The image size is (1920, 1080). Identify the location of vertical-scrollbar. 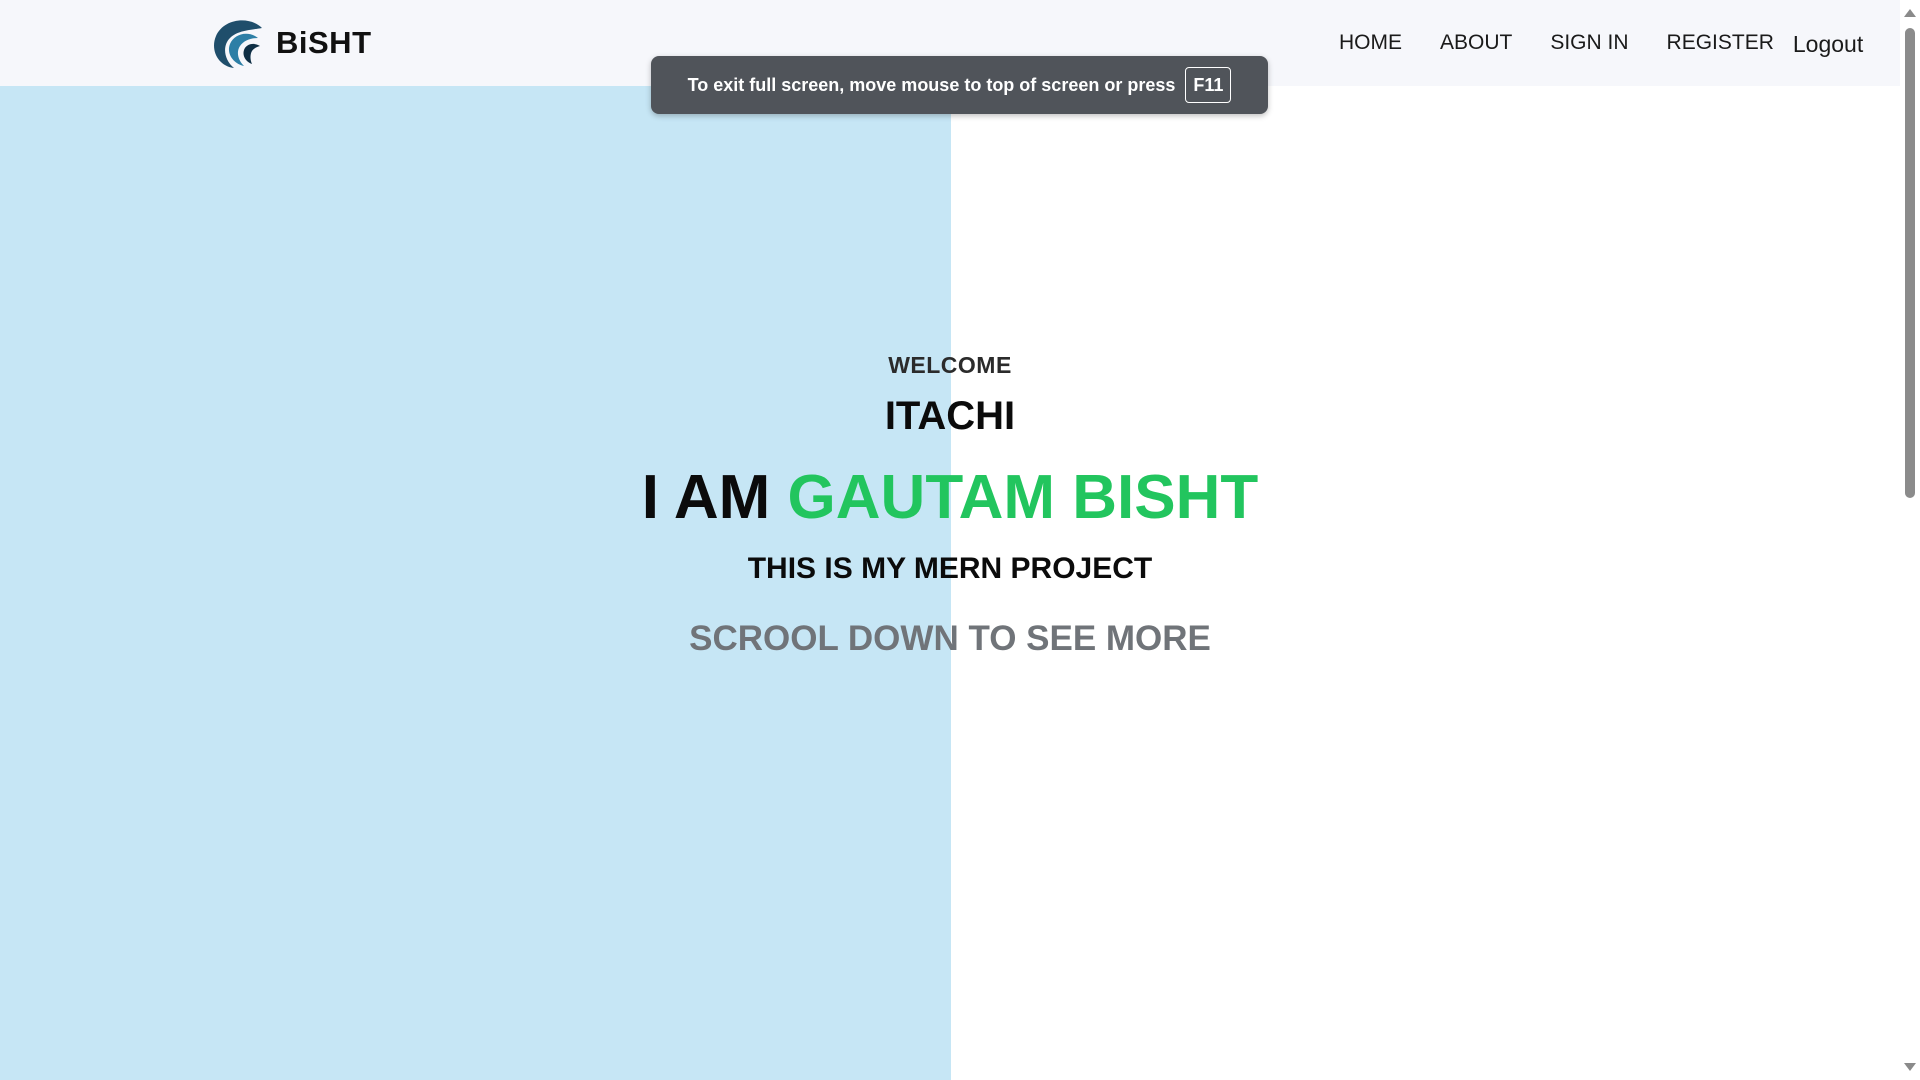
(1910, 540).